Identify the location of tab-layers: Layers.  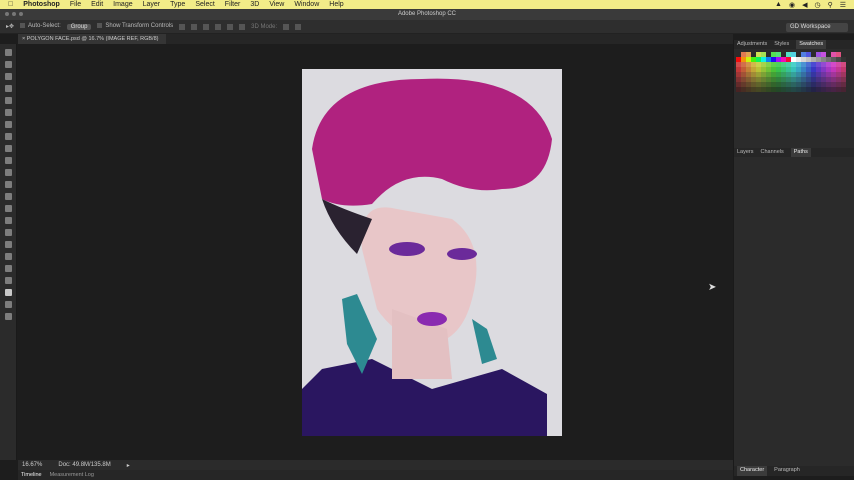
(745, 152).